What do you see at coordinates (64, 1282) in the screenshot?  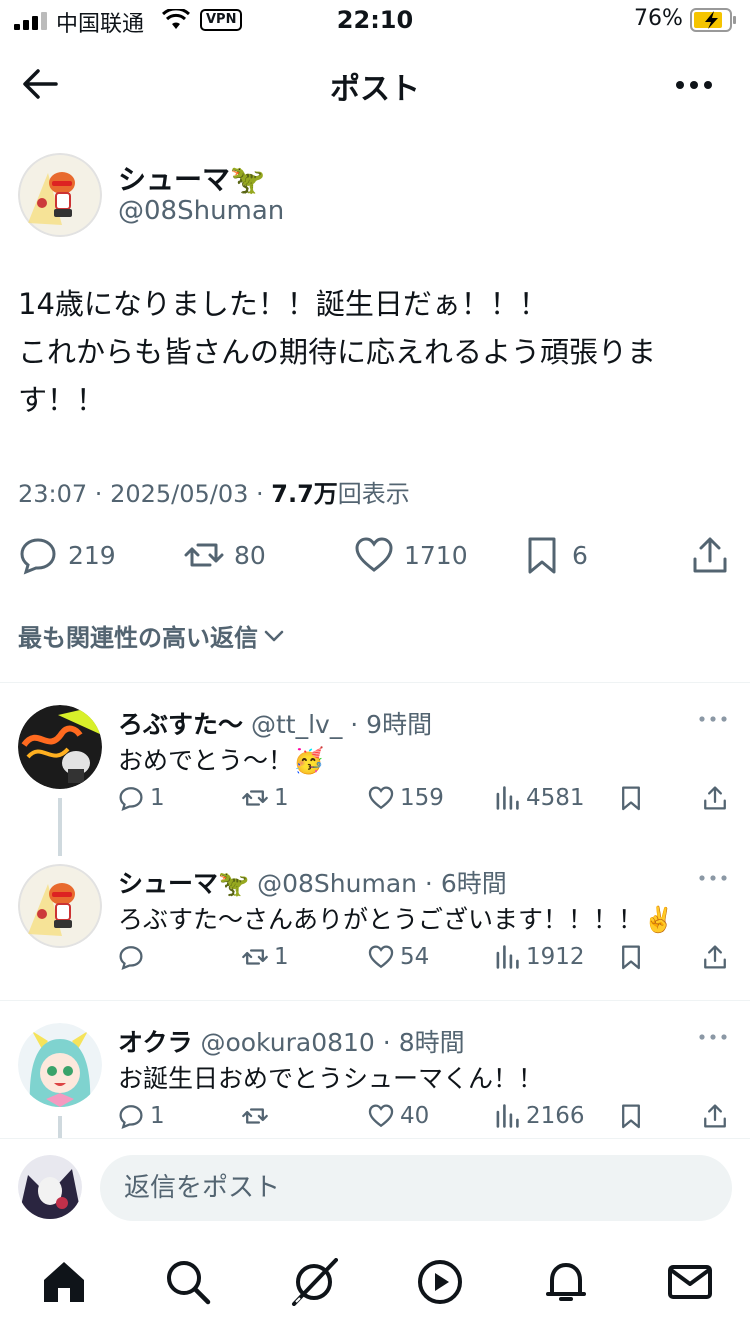 I see `home-icon` at bounding box center [64, 1282].